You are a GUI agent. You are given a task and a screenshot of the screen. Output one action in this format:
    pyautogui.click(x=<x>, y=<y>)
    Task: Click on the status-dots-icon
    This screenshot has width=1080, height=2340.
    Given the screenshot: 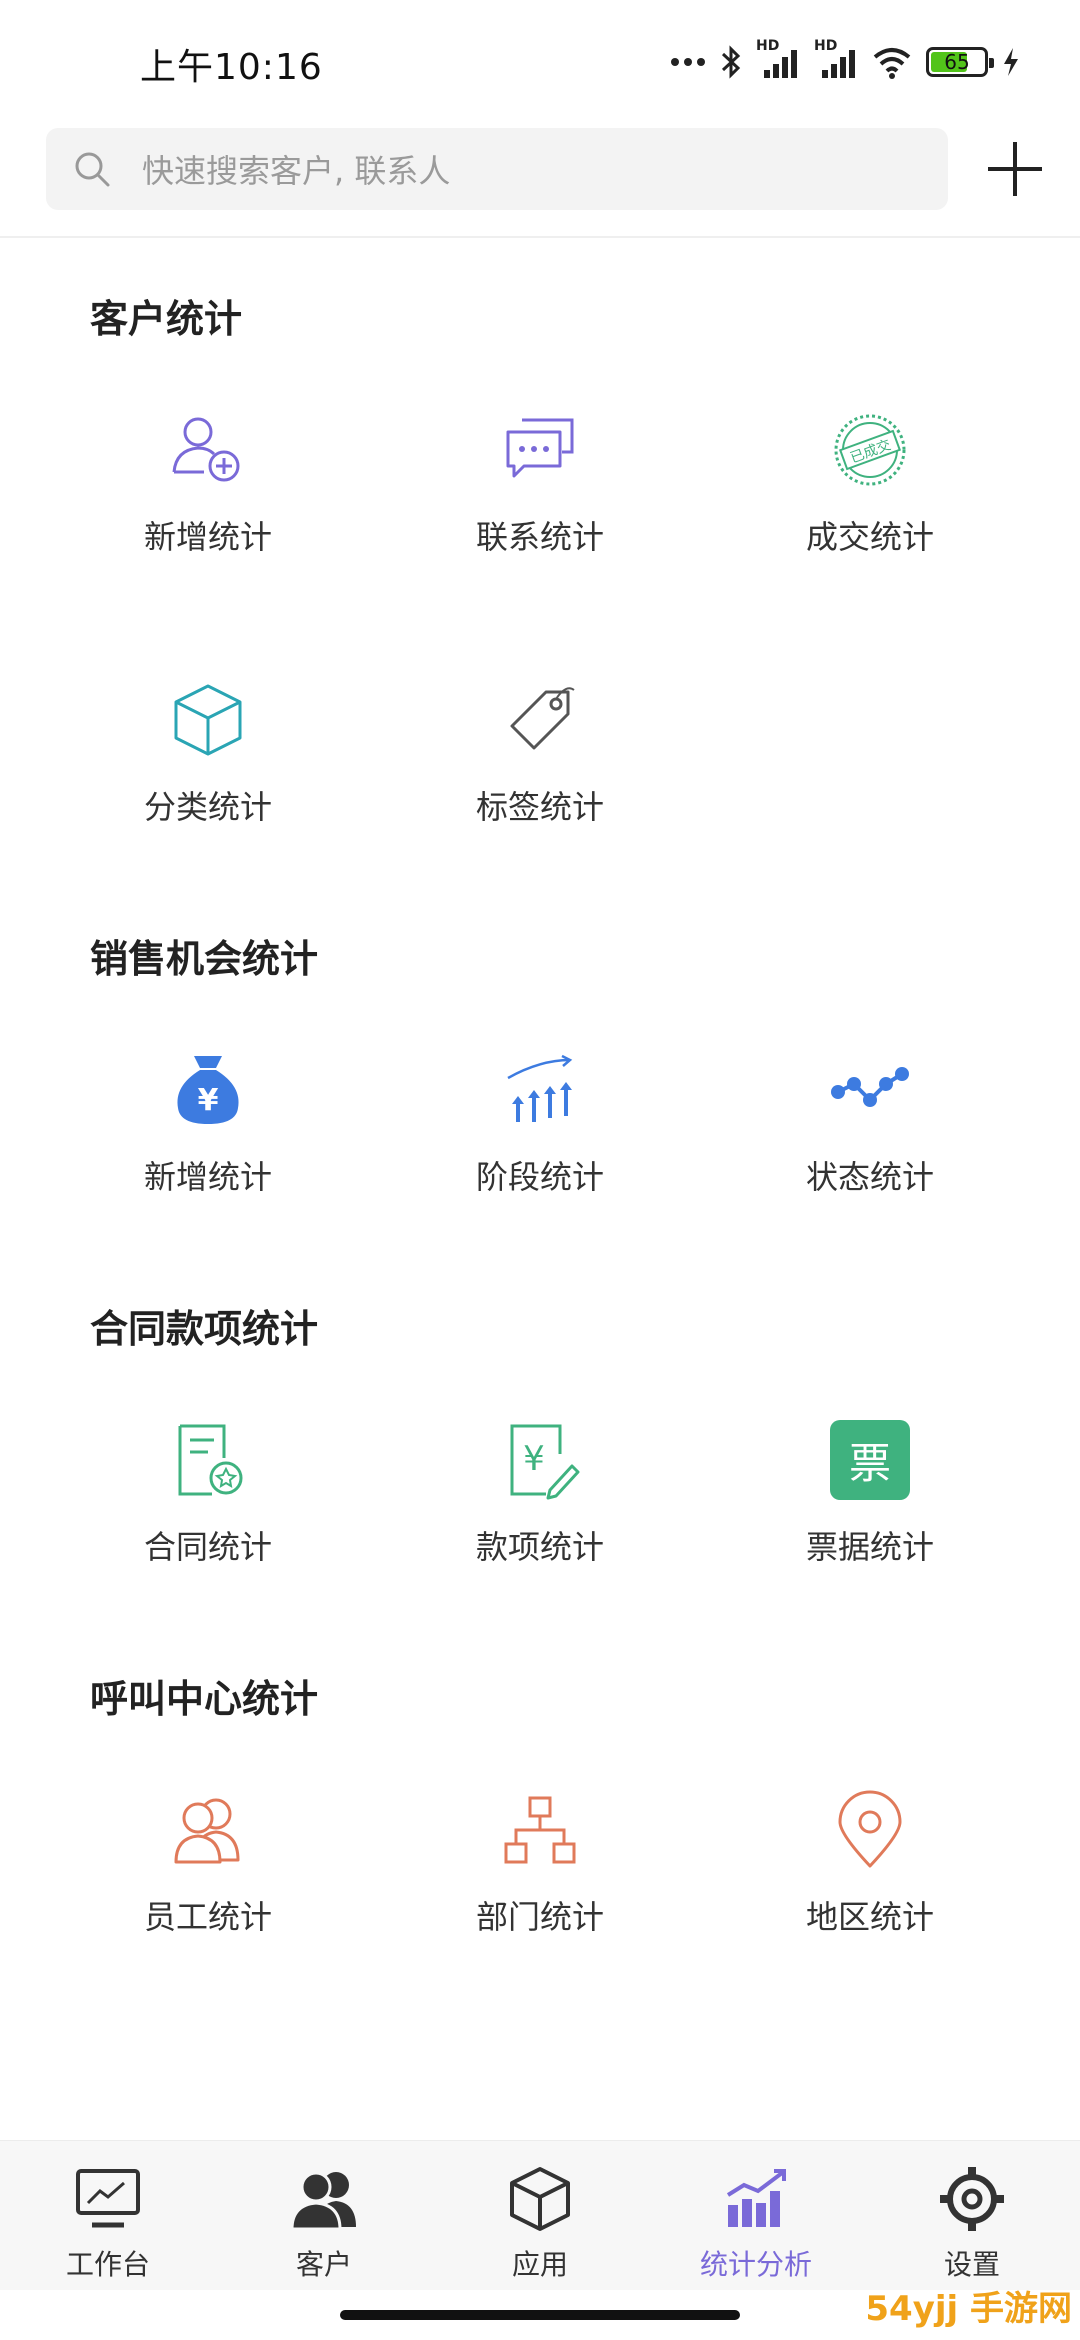 What is the action you would take?
    pyautogui.click(x=870, y=1087)
    